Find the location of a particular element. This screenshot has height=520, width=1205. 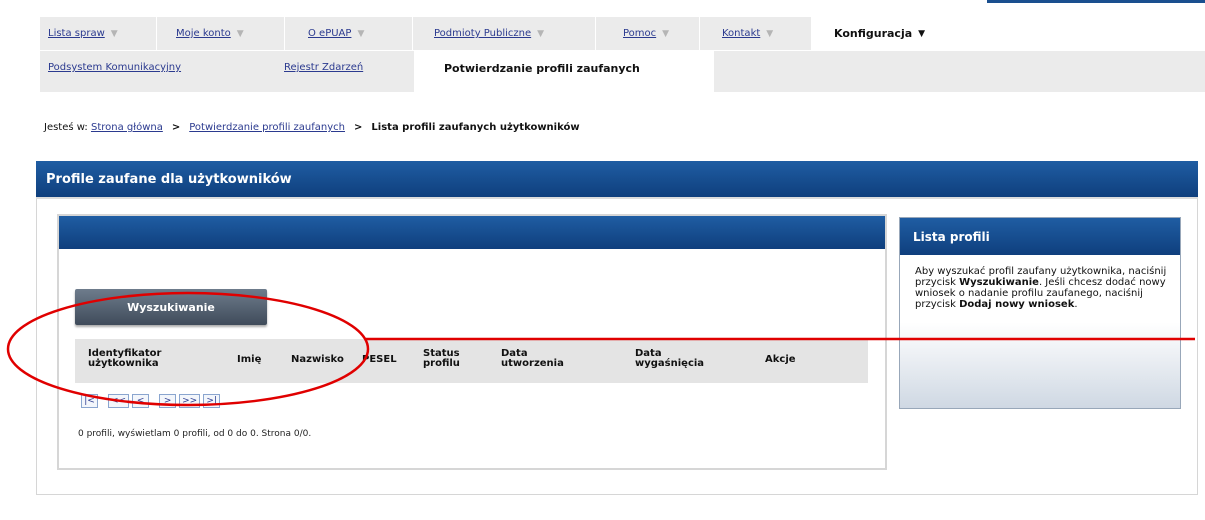

main-panel-header: Profile zaufane dla użytkowników is located at coordinates (617, 180).